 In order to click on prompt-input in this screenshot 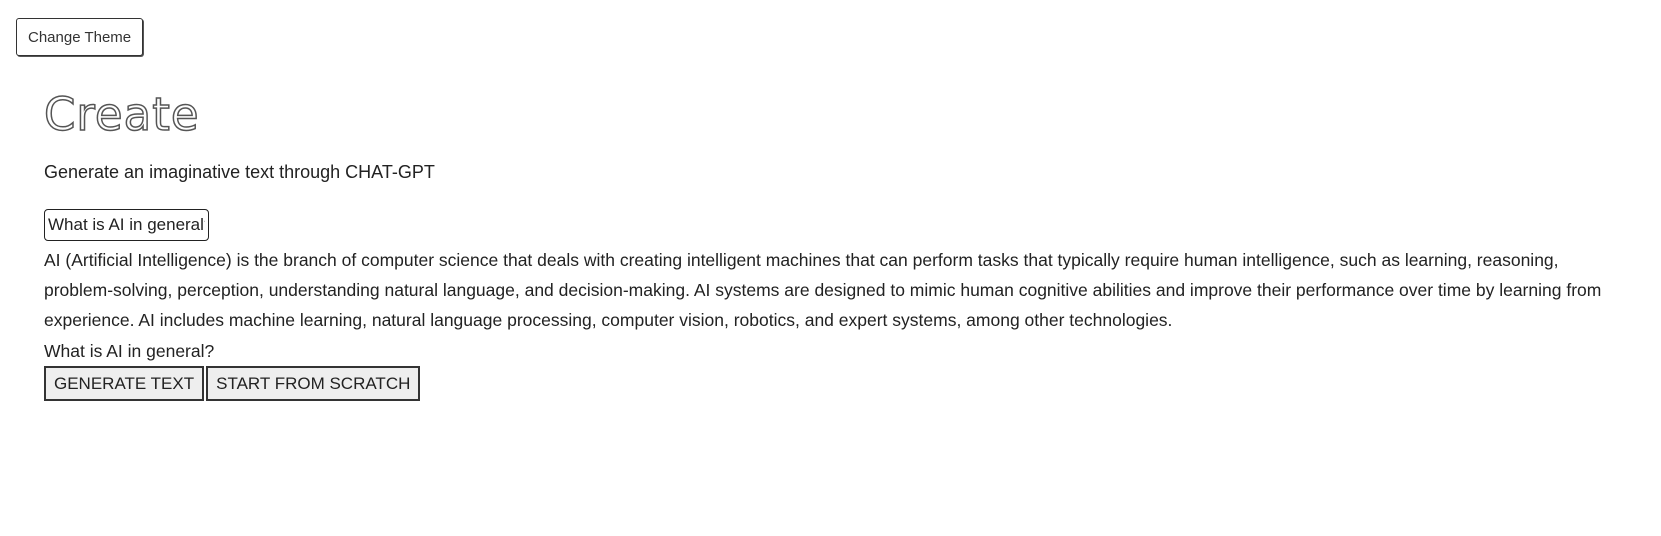, I will do `click(126, 225)`.